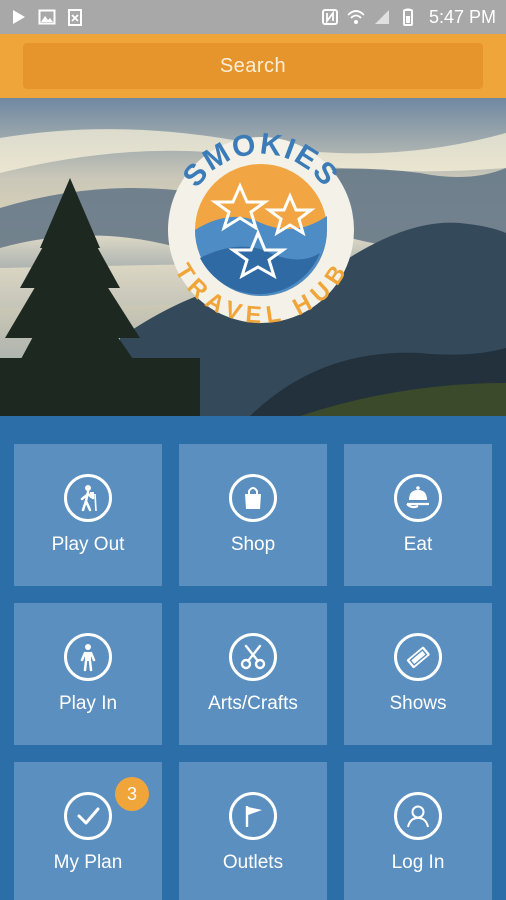 This screenshot has width=506, height=900. I want to click on tile-arts-crafts: Arts/Crafts, so click(253, 674).